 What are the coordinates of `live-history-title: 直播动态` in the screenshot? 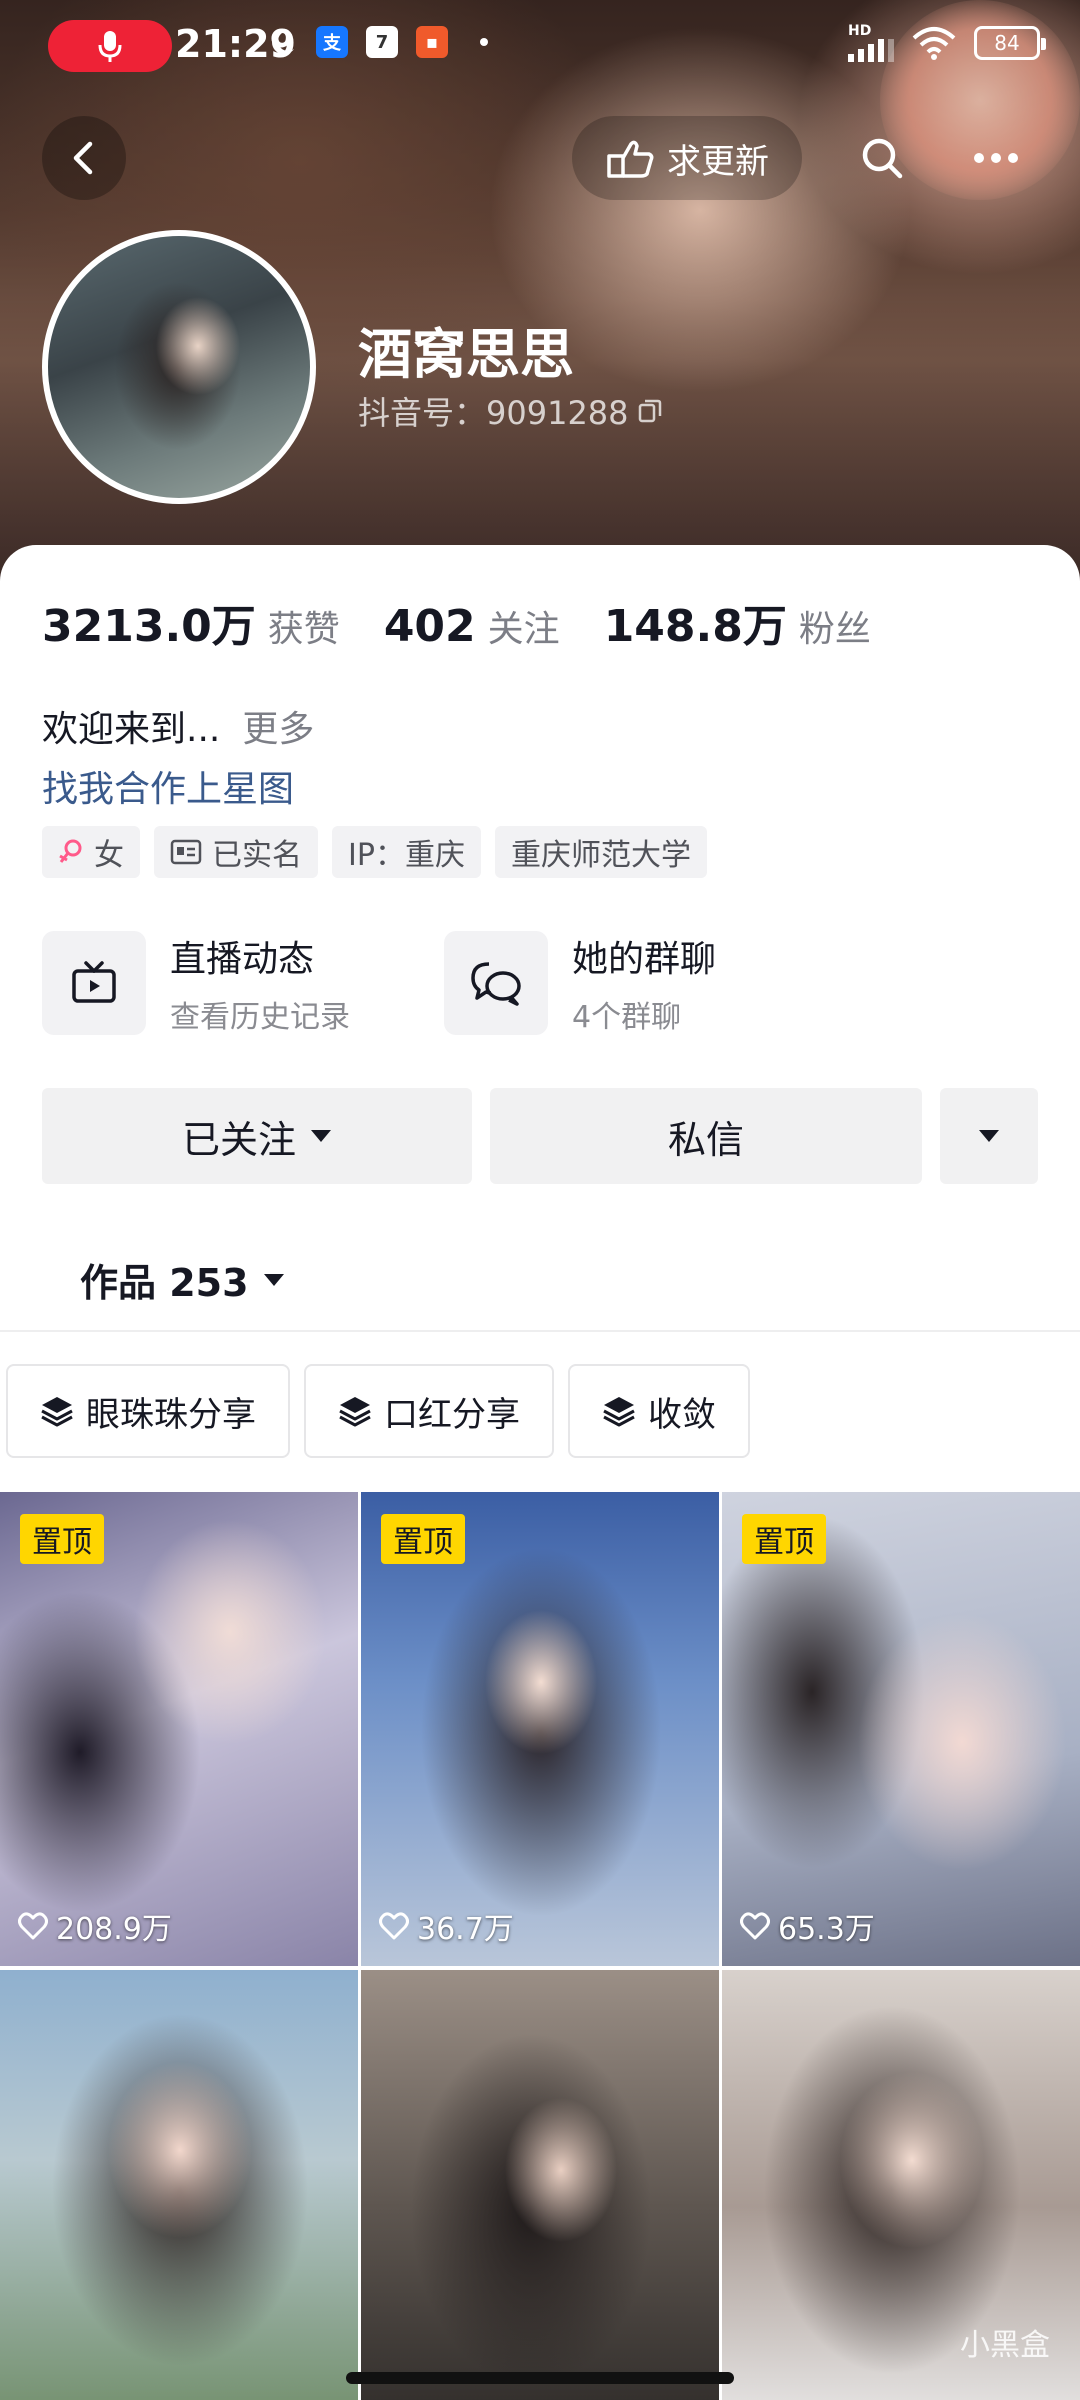 It's located at (242, 959).